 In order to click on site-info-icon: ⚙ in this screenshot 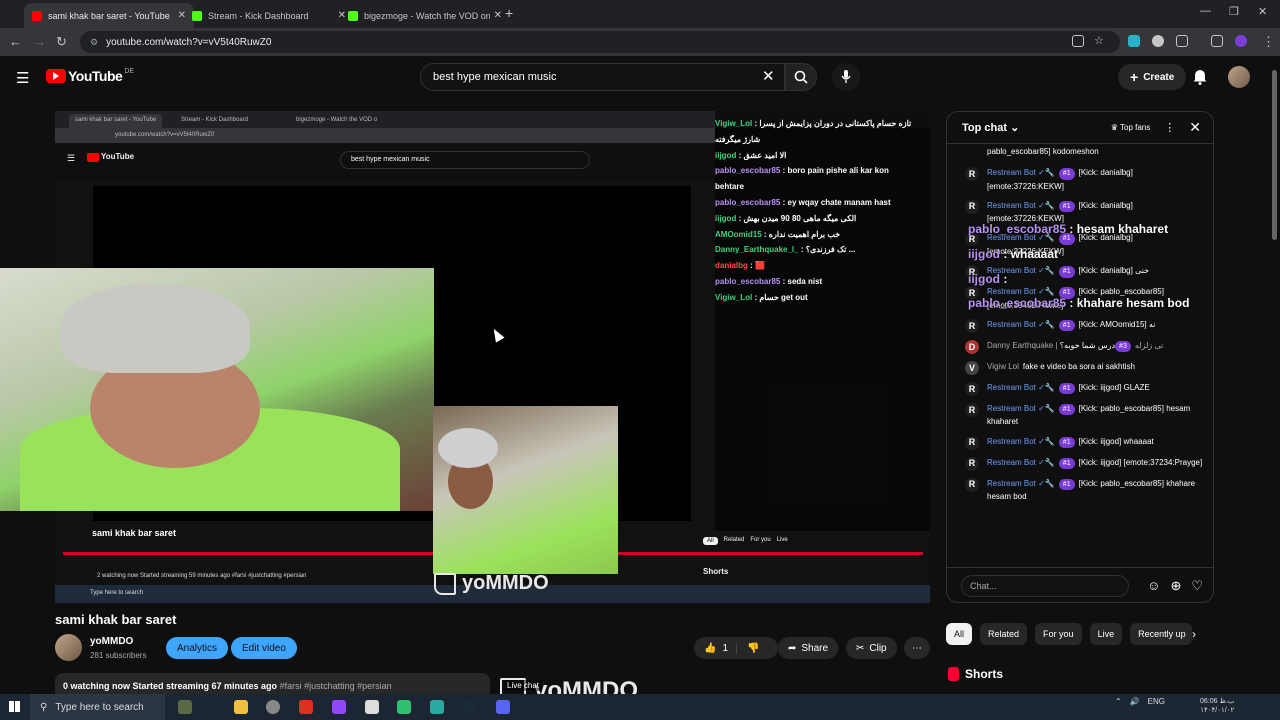, I will do `click(94, 42)`.